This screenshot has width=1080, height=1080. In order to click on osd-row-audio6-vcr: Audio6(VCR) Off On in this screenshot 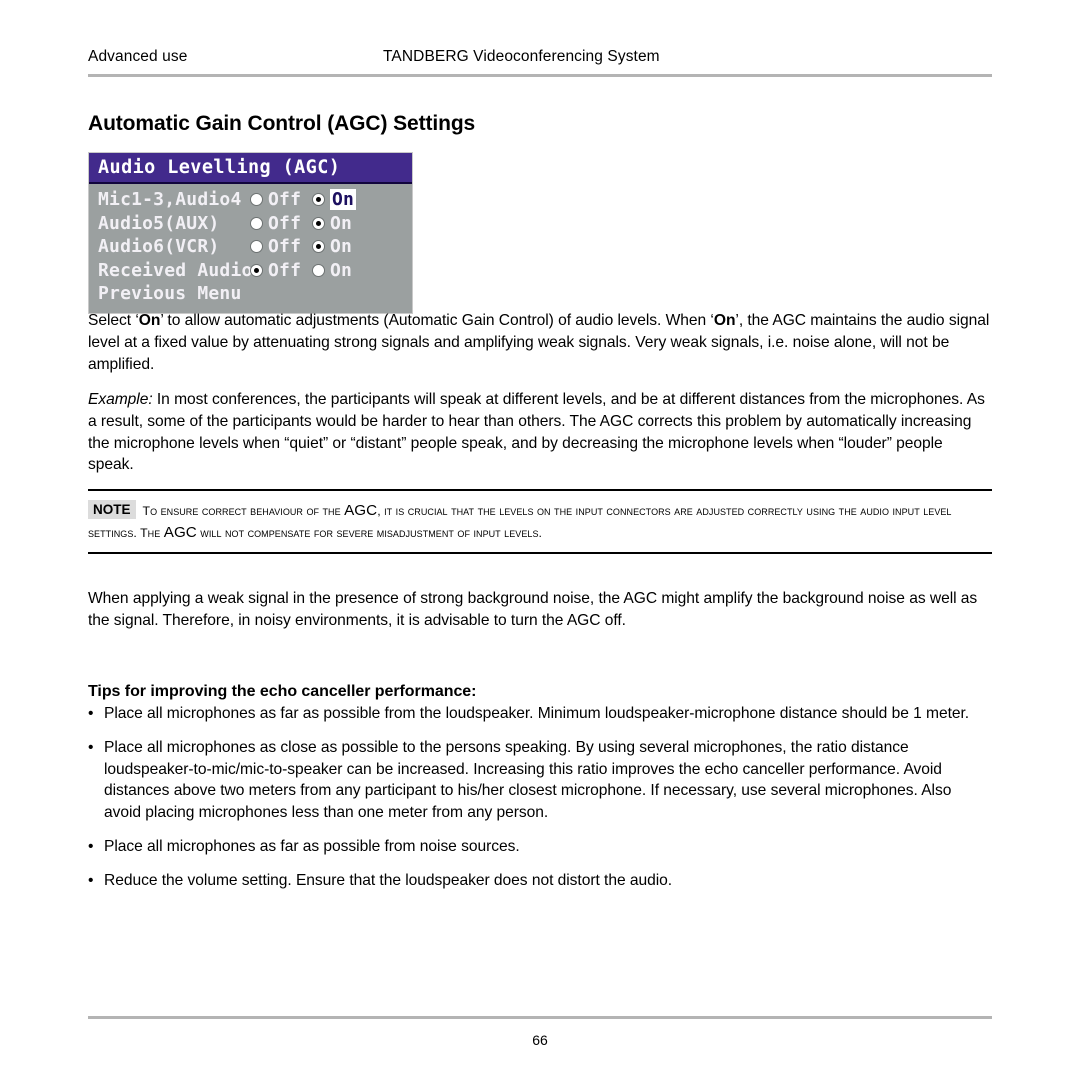, I will do `click(250, 247)`.